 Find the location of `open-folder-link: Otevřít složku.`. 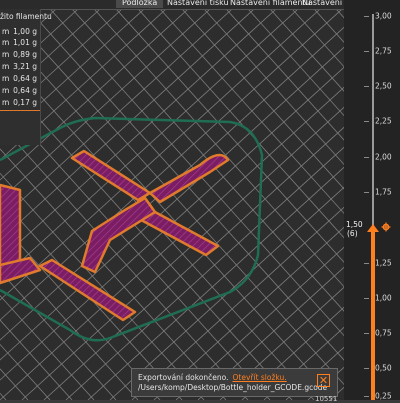

open-folder-link: Otevřít složku. is located at coordinates (260, 377).